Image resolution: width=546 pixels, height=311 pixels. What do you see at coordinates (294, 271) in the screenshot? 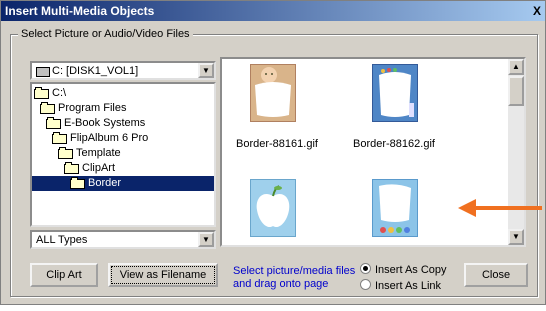
I see `hint-line-1: Select picture/media files` at bounding box center [294, 271].